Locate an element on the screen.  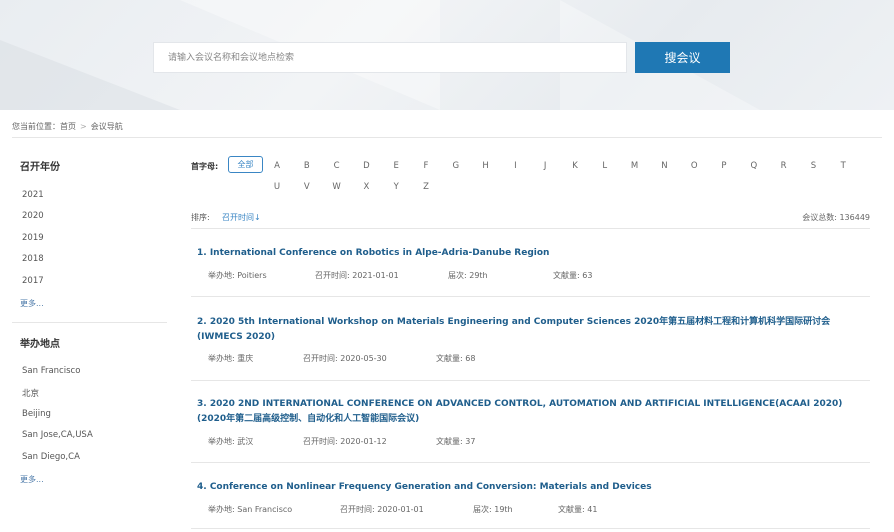
letter-filter-d: D is located at coordinates (366, 166).